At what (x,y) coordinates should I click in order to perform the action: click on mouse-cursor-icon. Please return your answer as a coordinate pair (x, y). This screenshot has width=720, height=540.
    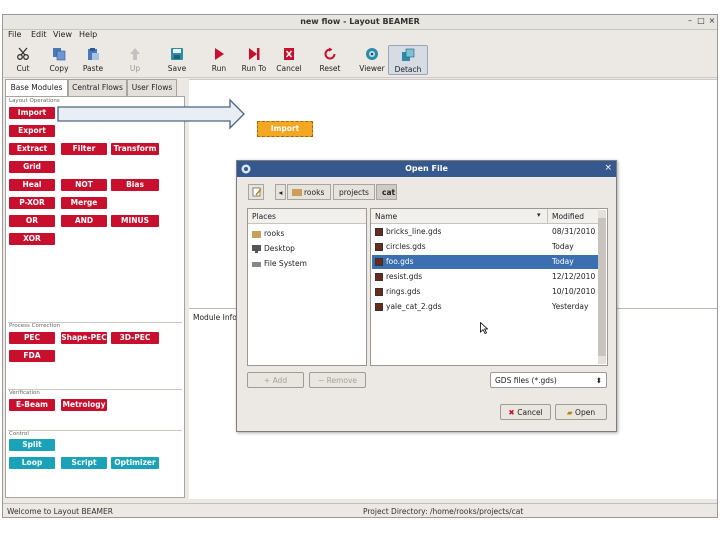
    Looking at the image, I should click on (484, 328).